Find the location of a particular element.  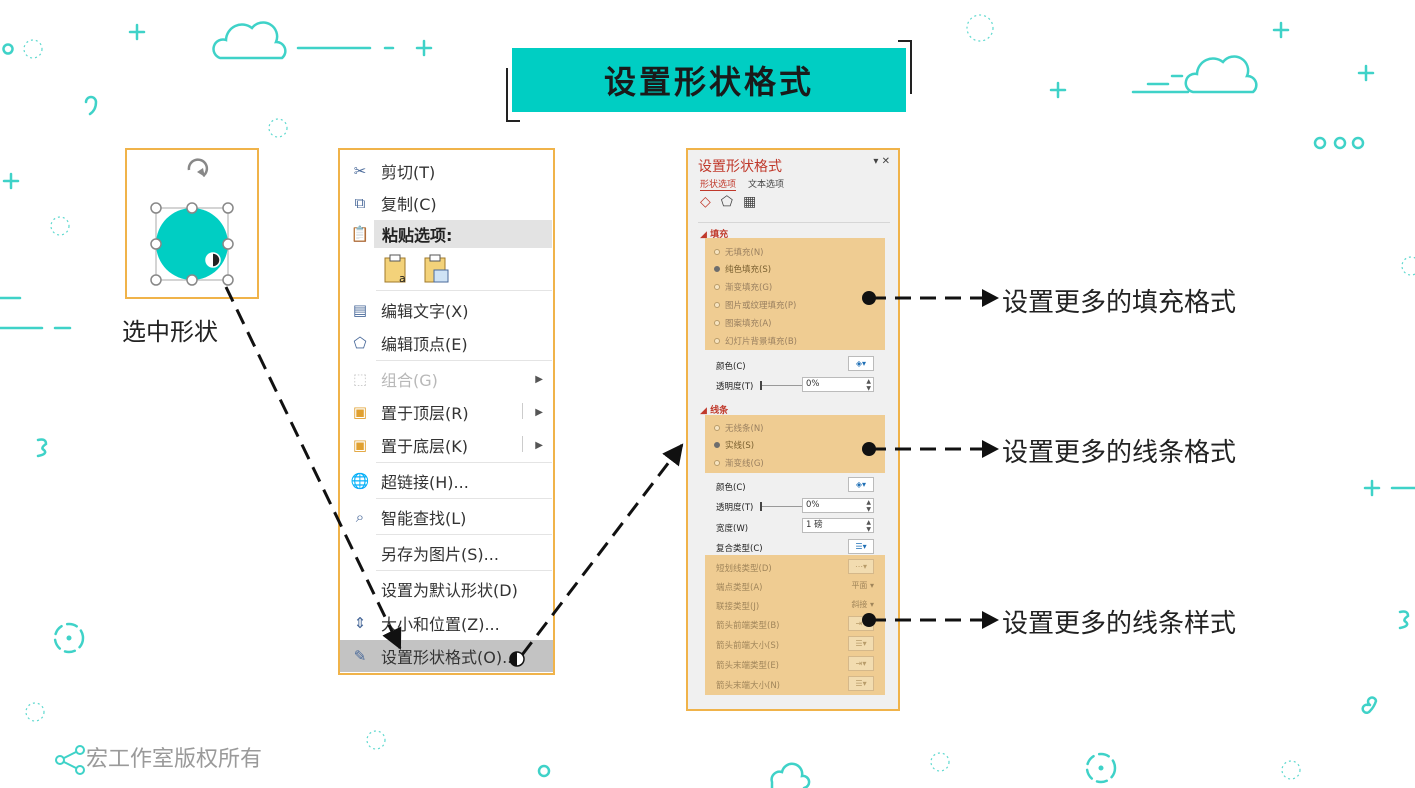

annotation-fill: 设置更多的填充格式 is located at coordinates (1119, 303).